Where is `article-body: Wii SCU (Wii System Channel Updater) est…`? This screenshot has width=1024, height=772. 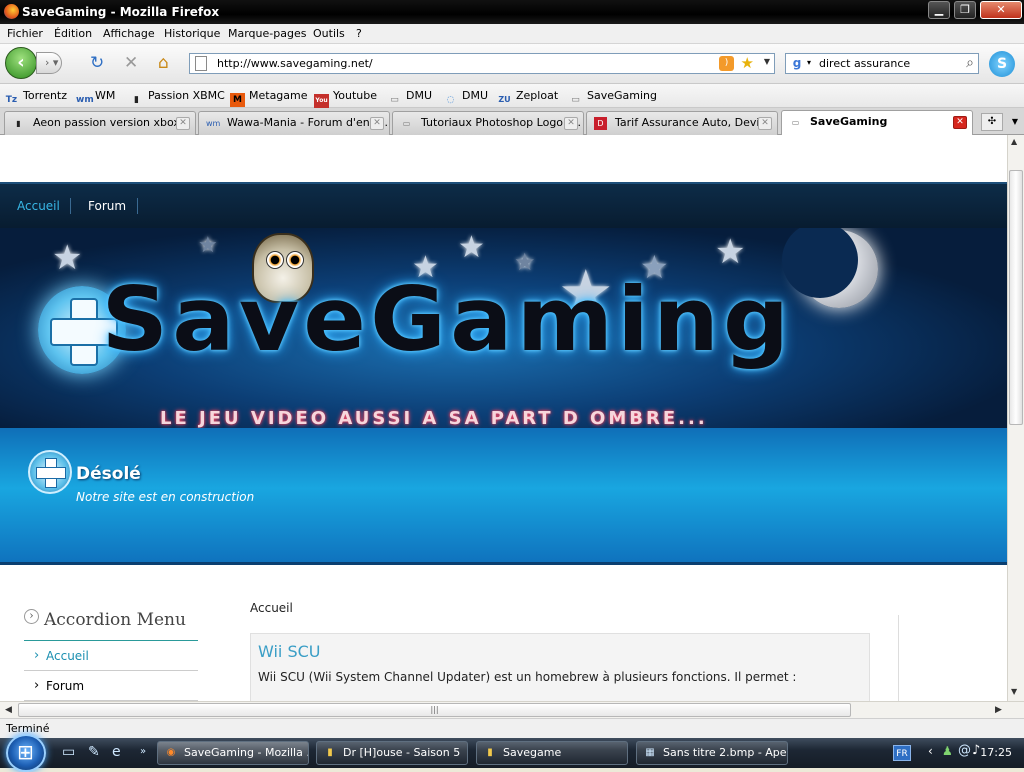
article-body: Wii SCU (Wii System Channel Updater) est… is located at coordinates (527, 677).